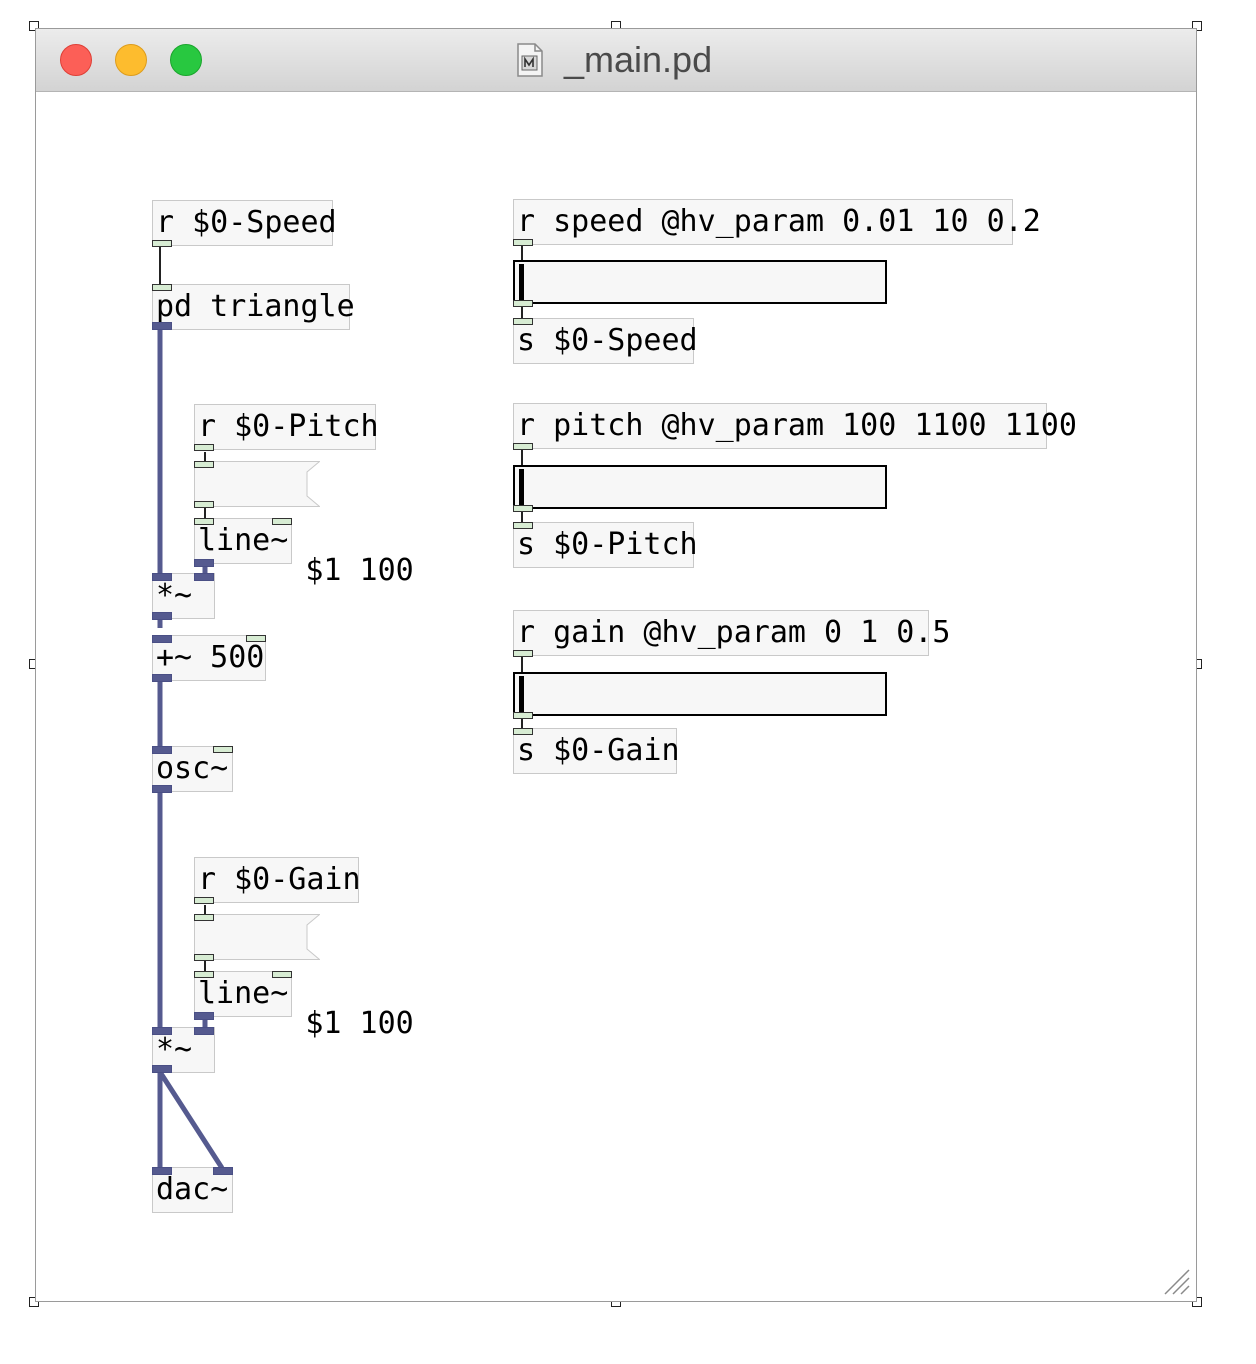  I want to click on receive-gain-object: r $0-Gain, so click(277, 880).